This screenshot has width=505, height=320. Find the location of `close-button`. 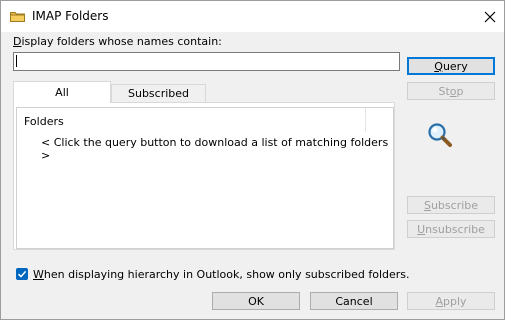

close-button is located at coordinates (490, 16).